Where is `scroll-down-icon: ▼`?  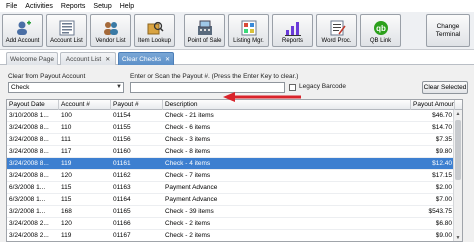 scroll-down-icon: ▼ is located at coordinates (458, 237).